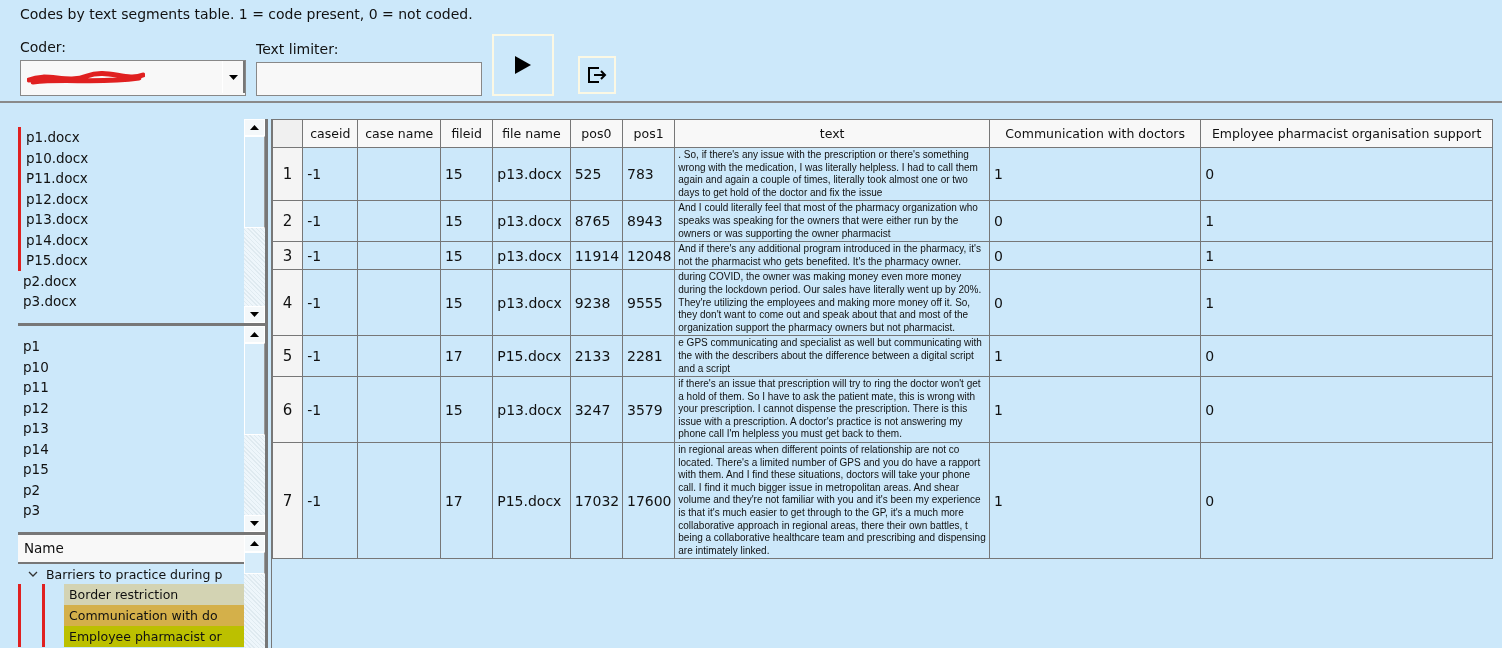 This screenshot has width=1502, height=648. Describe the element at coordinates (649, 255) in the screenshot. I see `table-cell: 12048` at that location.